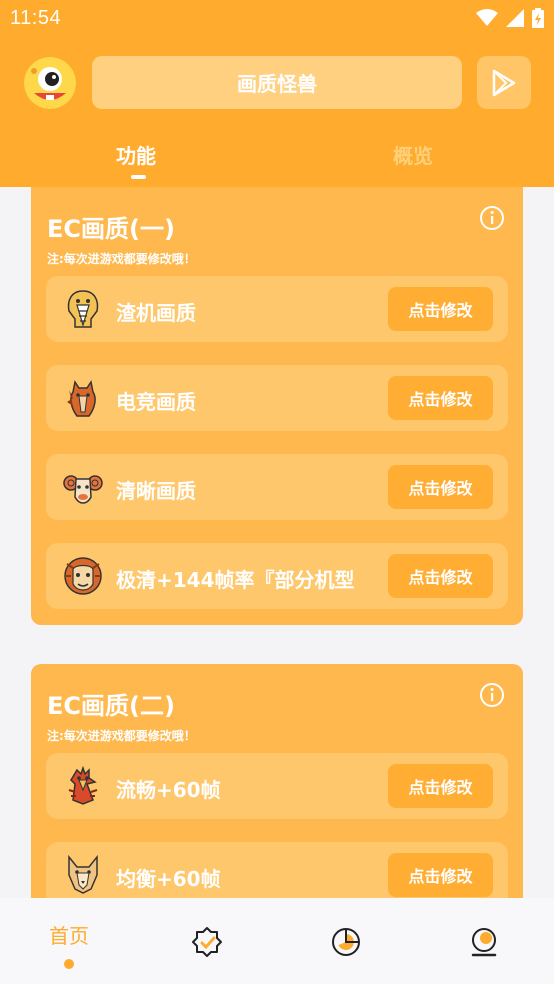 This screenshot has width=554, height=984. What do you see at coordinates (156, 491) in the screenshot?
I see `item-label: 清晰画质` at bounding box center [156, 491].